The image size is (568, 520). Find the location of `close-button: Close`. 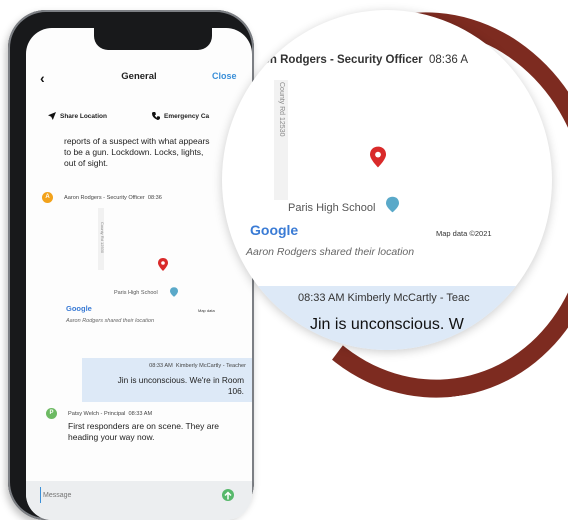

close-button: Close is located at coordinates (224, 76).